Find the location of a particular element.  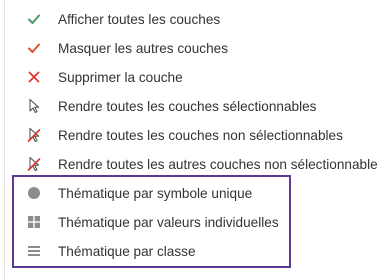

menu-item-thematic-by-class: Thématique par classe is located at coordinates (190, 251).